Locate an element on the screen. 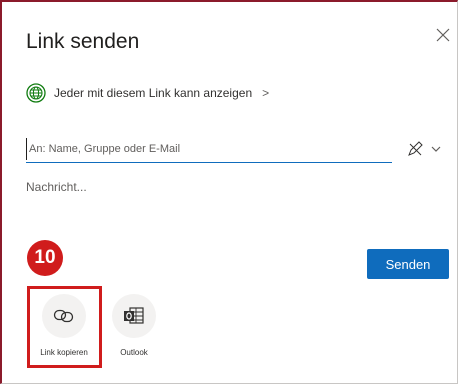  outlook-icon is located at coordinates (134, 315).